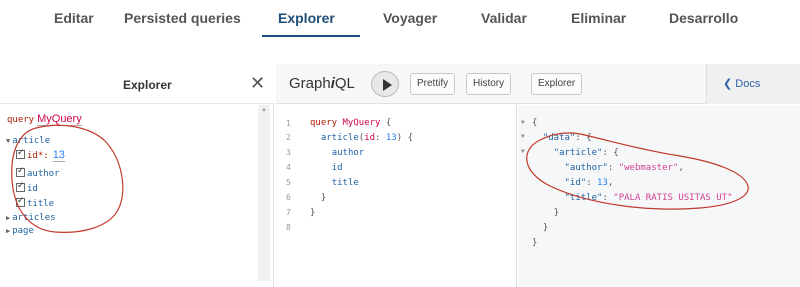  Describe the element at coordinates (21, 120) in the screenshot. I see `query-keyword: query` at that location.